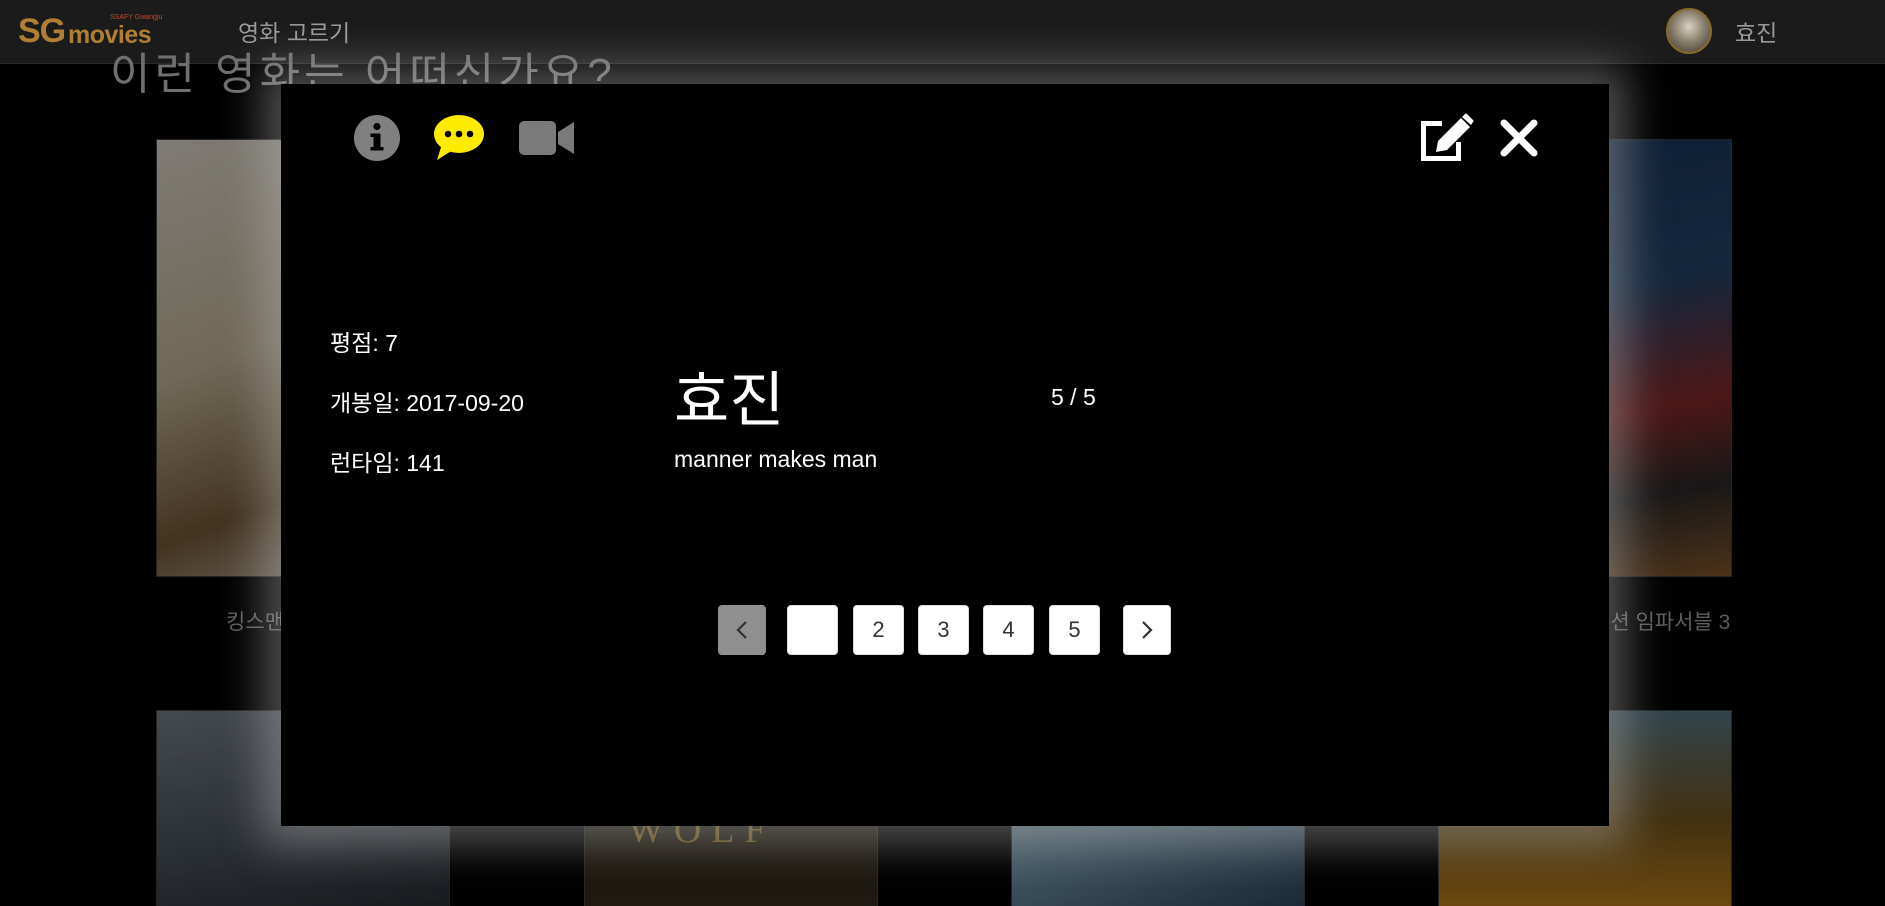  What do you see at coordinates (387, 463) in the screenshot?
I see `movie-runtime: 런타임: 141` at bounding box center [387, 463].